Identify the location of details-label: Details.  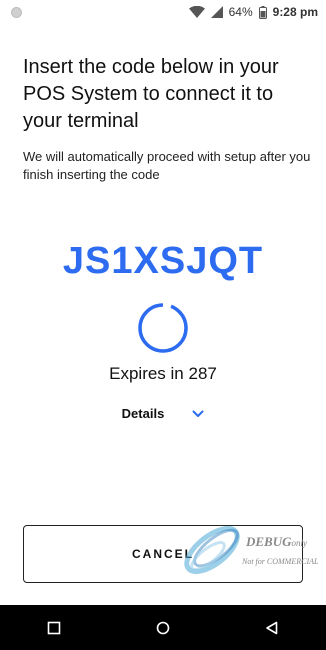
(143, 413).